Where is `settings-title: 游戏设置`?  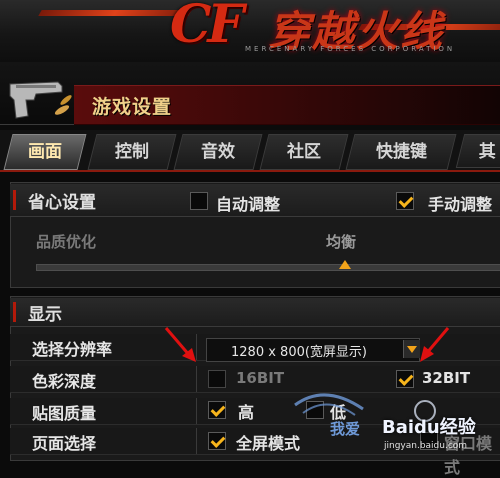
settings-title: 游戏设置 is located at coordinates (132, 107).